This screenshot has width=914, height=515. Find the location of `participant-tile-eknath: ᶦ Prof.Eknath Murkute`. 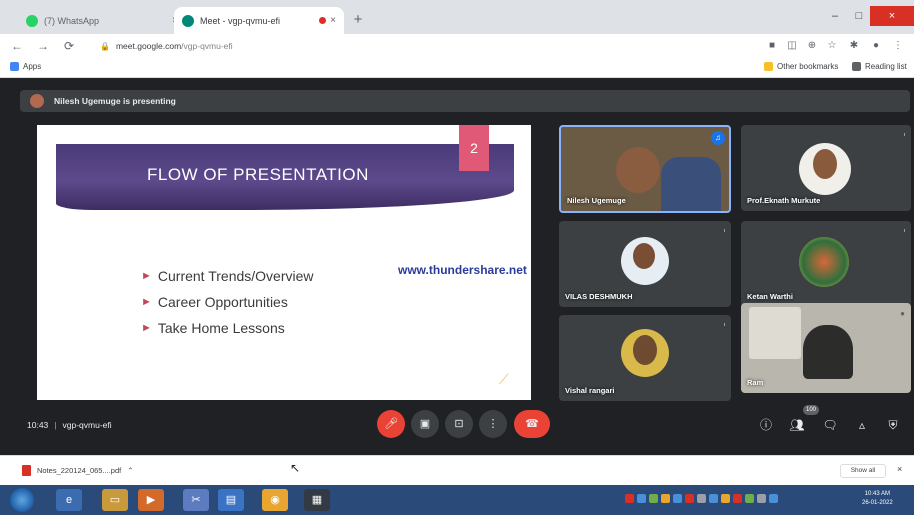

participant-tile-eknath: ᶦ Prof.Eknath Murkute is located at coordinates (826, 168).